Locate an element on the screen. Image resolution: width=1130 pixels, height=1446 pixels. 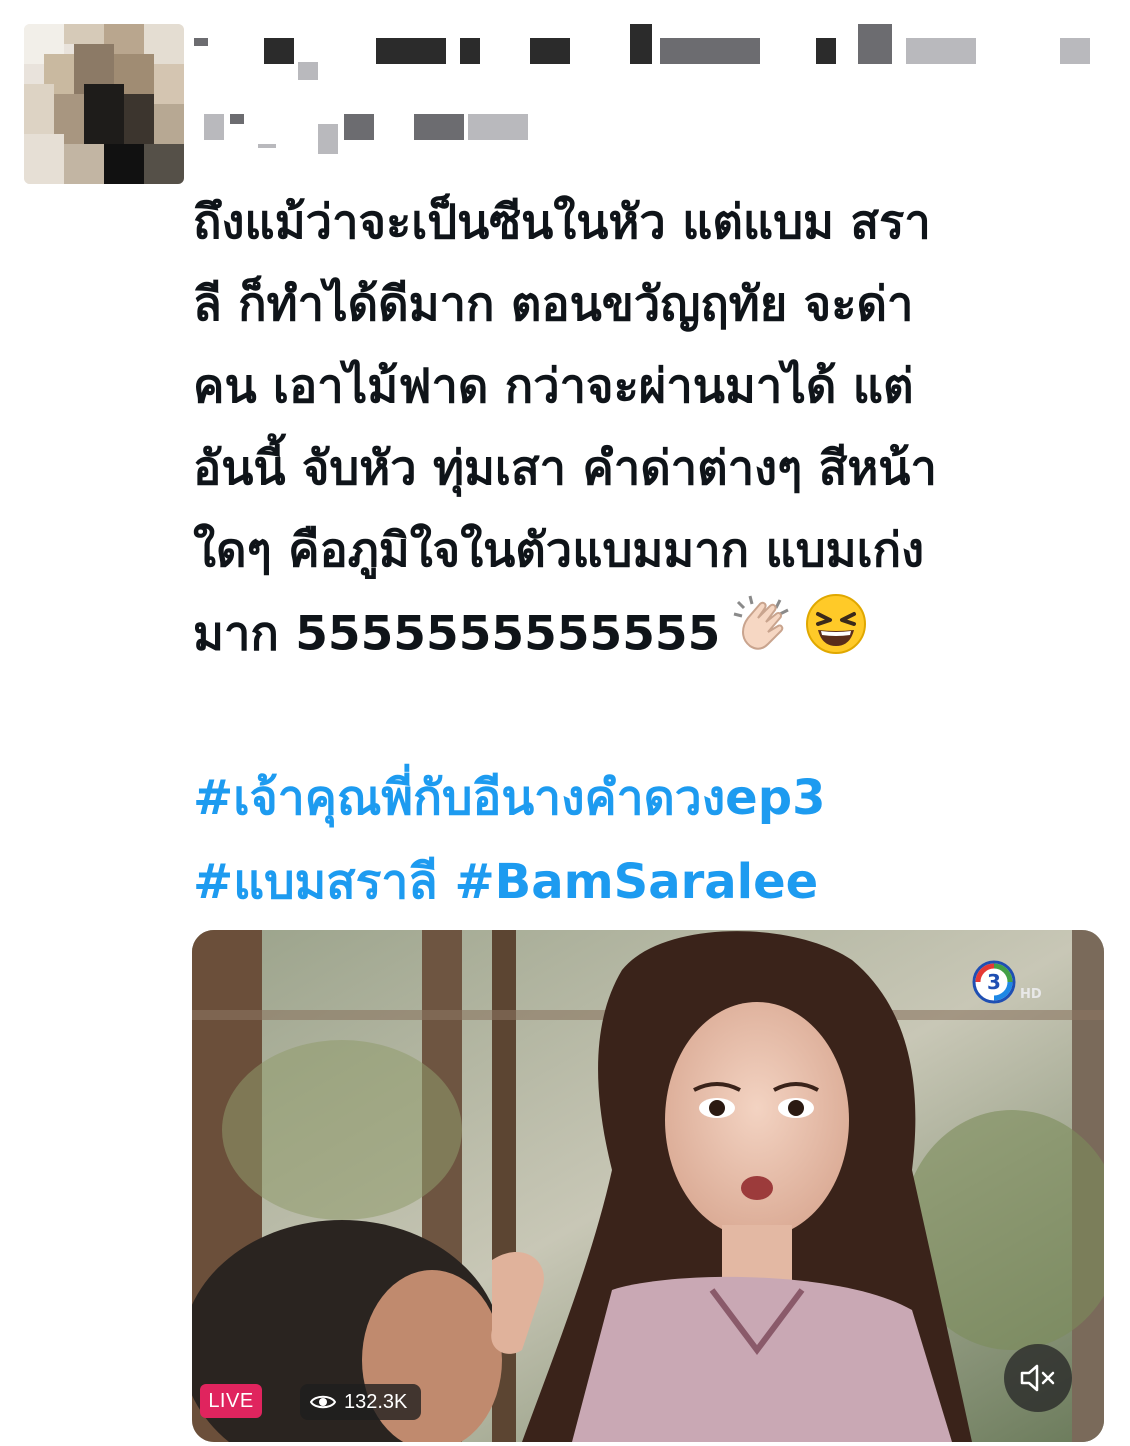
hashtag-link: #เจ้าคุณพี่กับอีนางคำดวงep3 is located at coordinates (509, 798).